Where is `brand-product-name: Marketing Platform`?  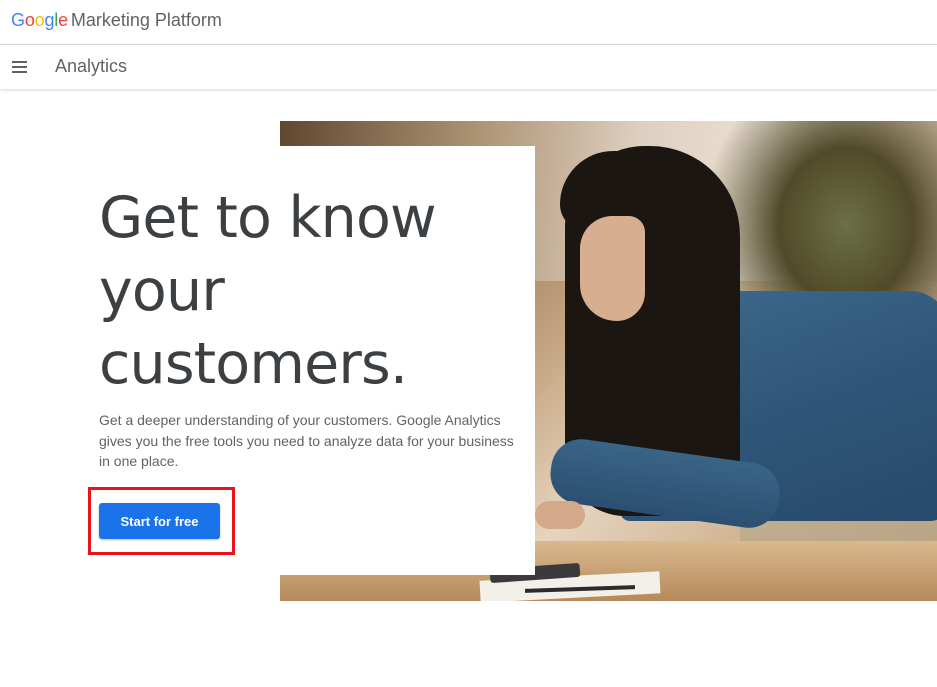 brand-product-name: Marketing Platform is located at coordinates (146, 20).